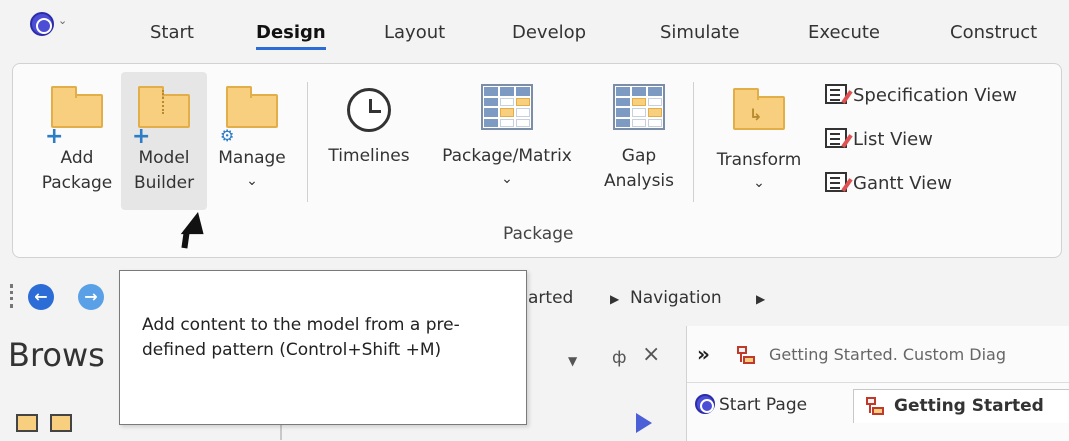  I want to click on tab-start: Start, so click(172, 32).